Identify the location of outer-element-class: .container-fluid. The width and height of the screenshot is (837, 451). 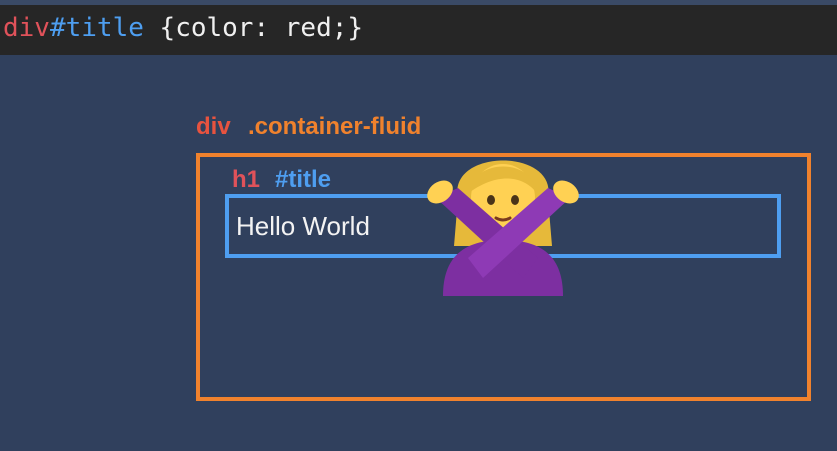
(335, 126).